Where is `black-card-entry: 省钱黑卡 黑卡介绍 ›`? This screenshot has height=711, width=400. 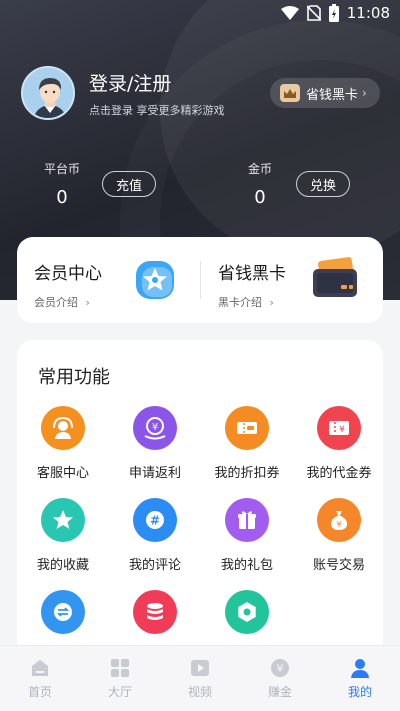 black-card-entry: 省钱黑卡 黑卡介绍 › is located at coordinates (252, 284).